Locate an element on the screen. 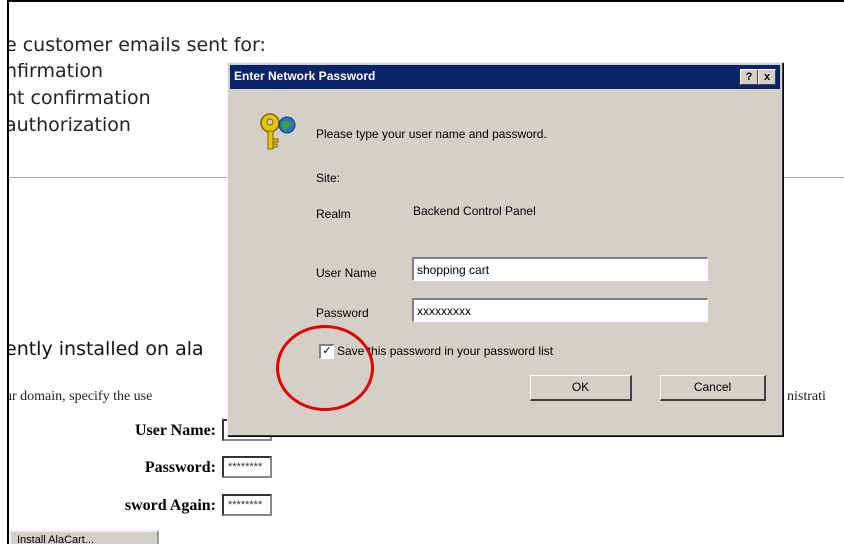  save-password-checkbox: ✓ is located at coordinates (326, 351).